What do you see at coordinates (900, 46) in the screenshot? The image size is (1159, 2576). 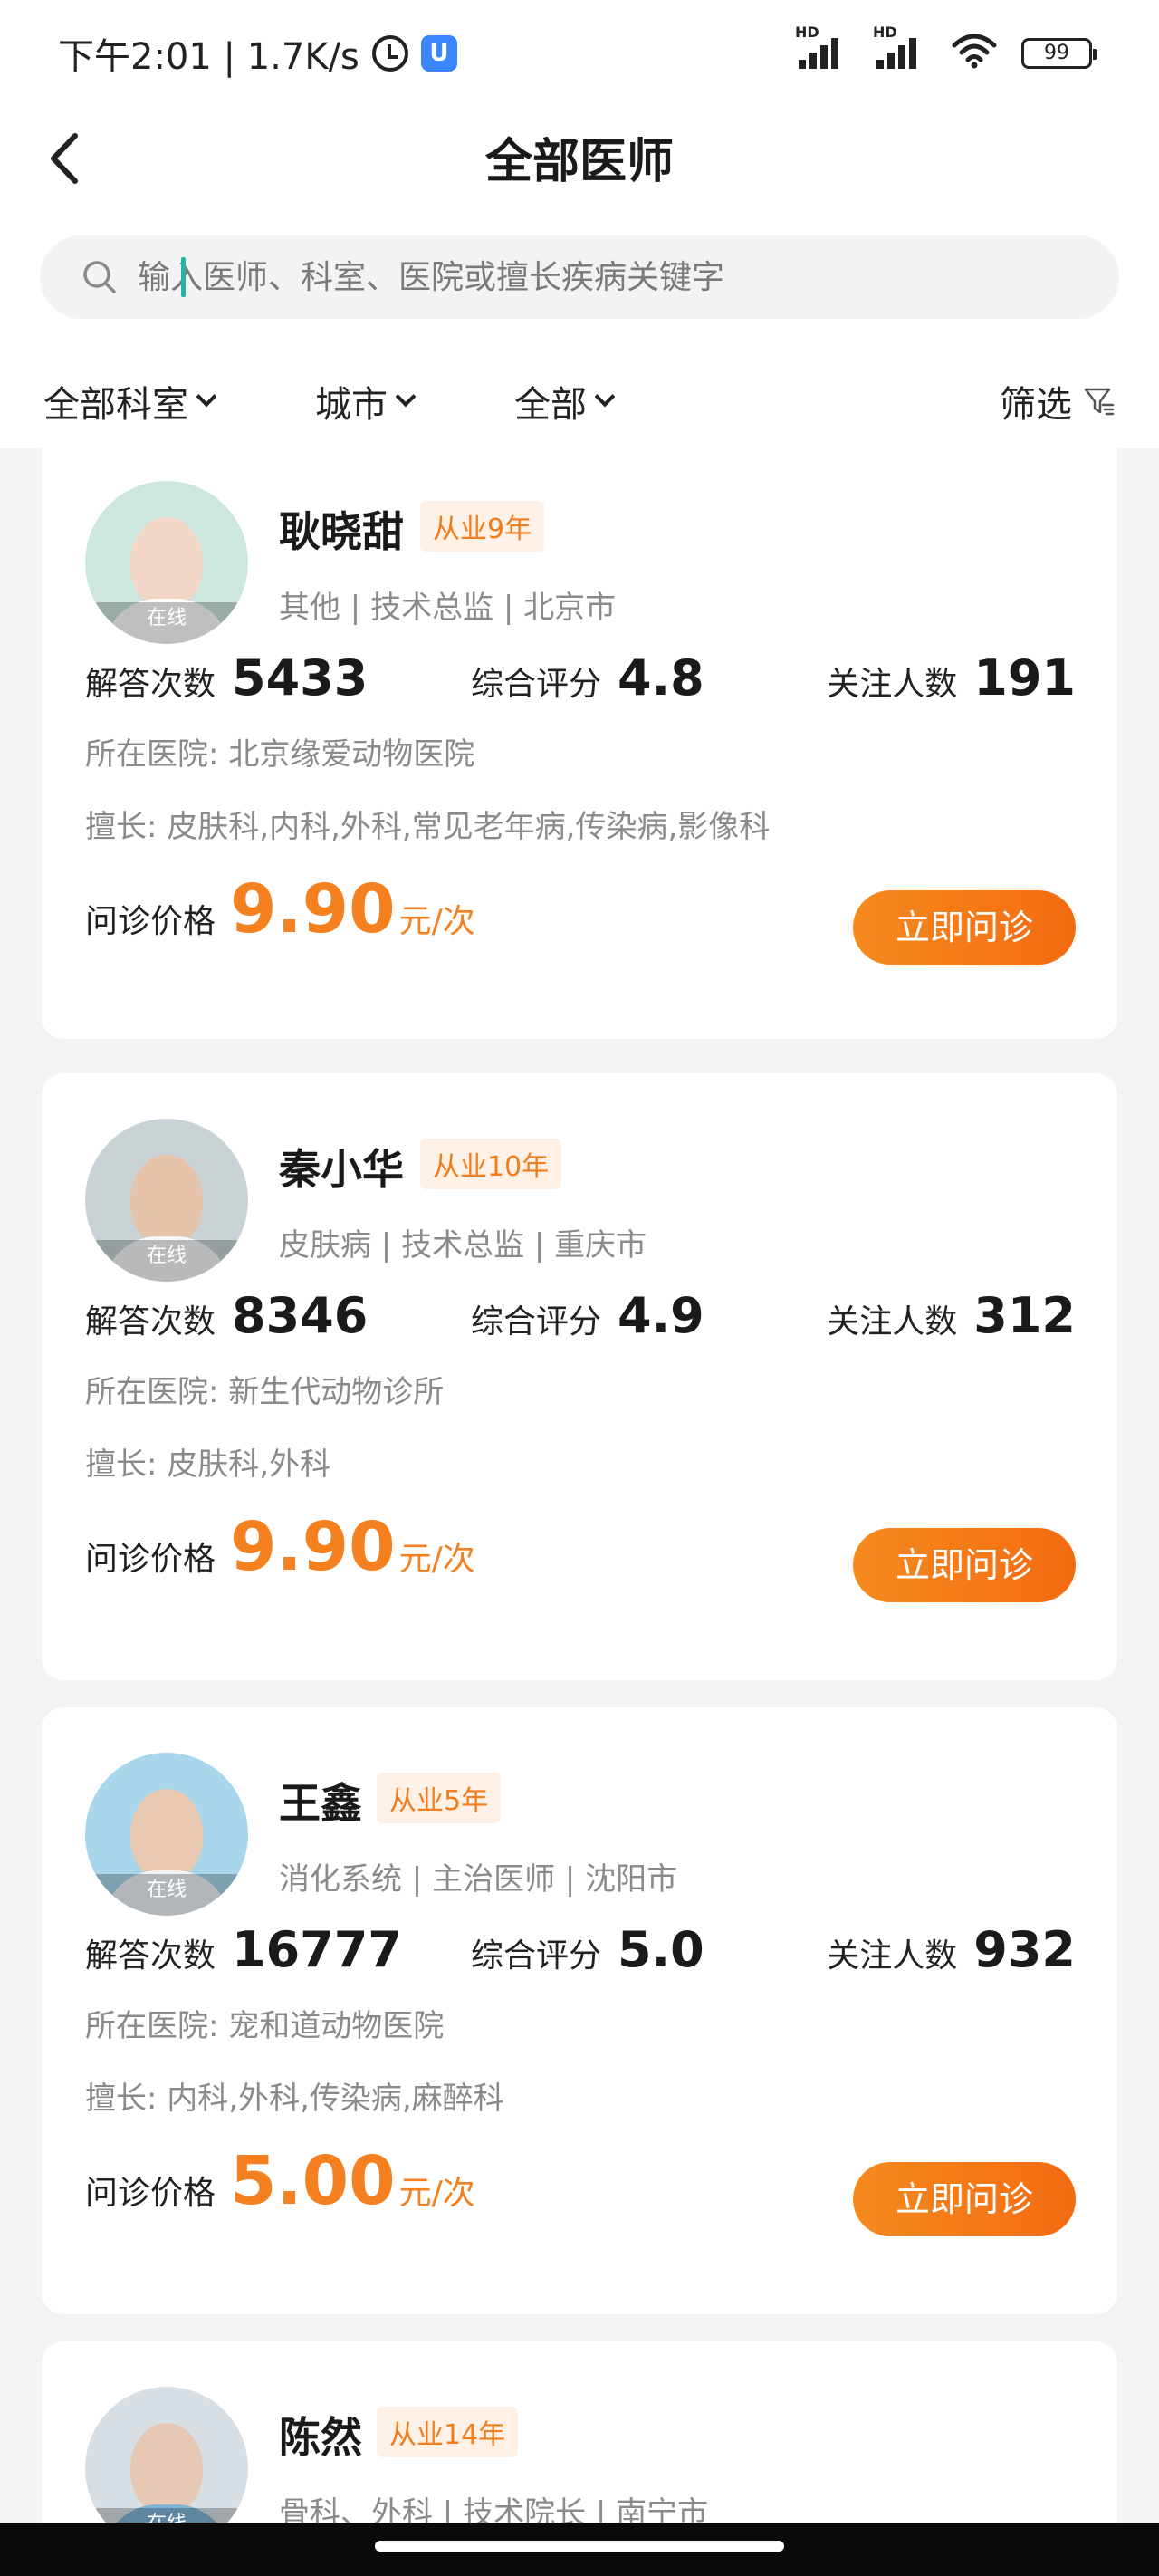 I see `signal-sim2-icon: HD` at bounding box center [900, 46].